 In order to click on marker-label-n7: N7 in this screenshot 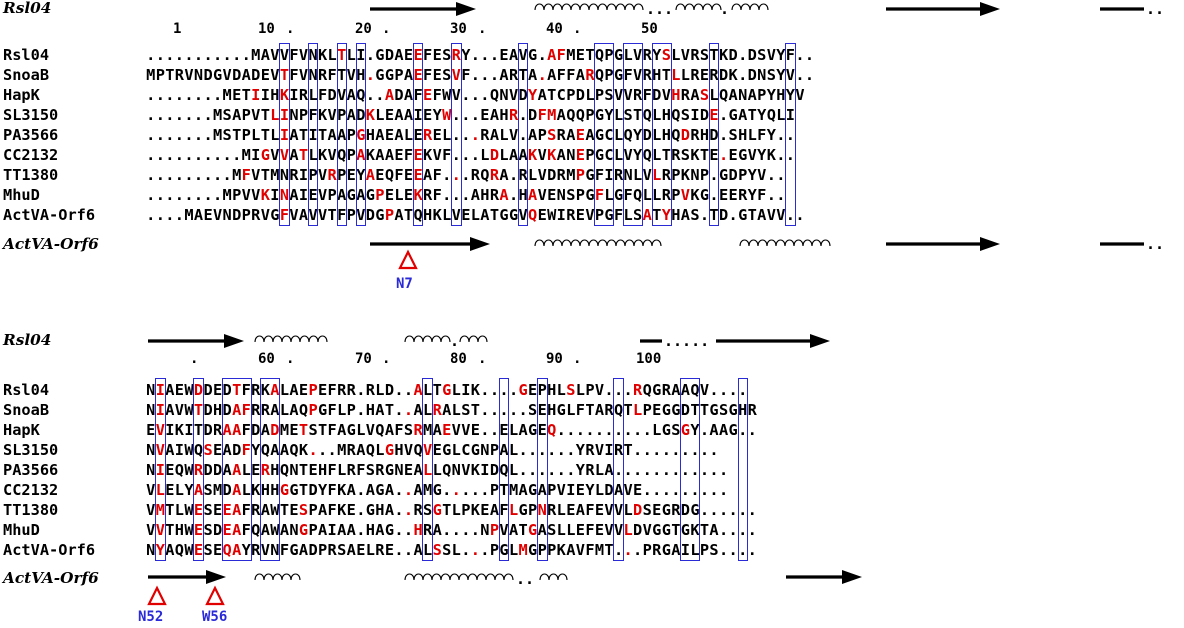, I will do `click(404, 284)`.